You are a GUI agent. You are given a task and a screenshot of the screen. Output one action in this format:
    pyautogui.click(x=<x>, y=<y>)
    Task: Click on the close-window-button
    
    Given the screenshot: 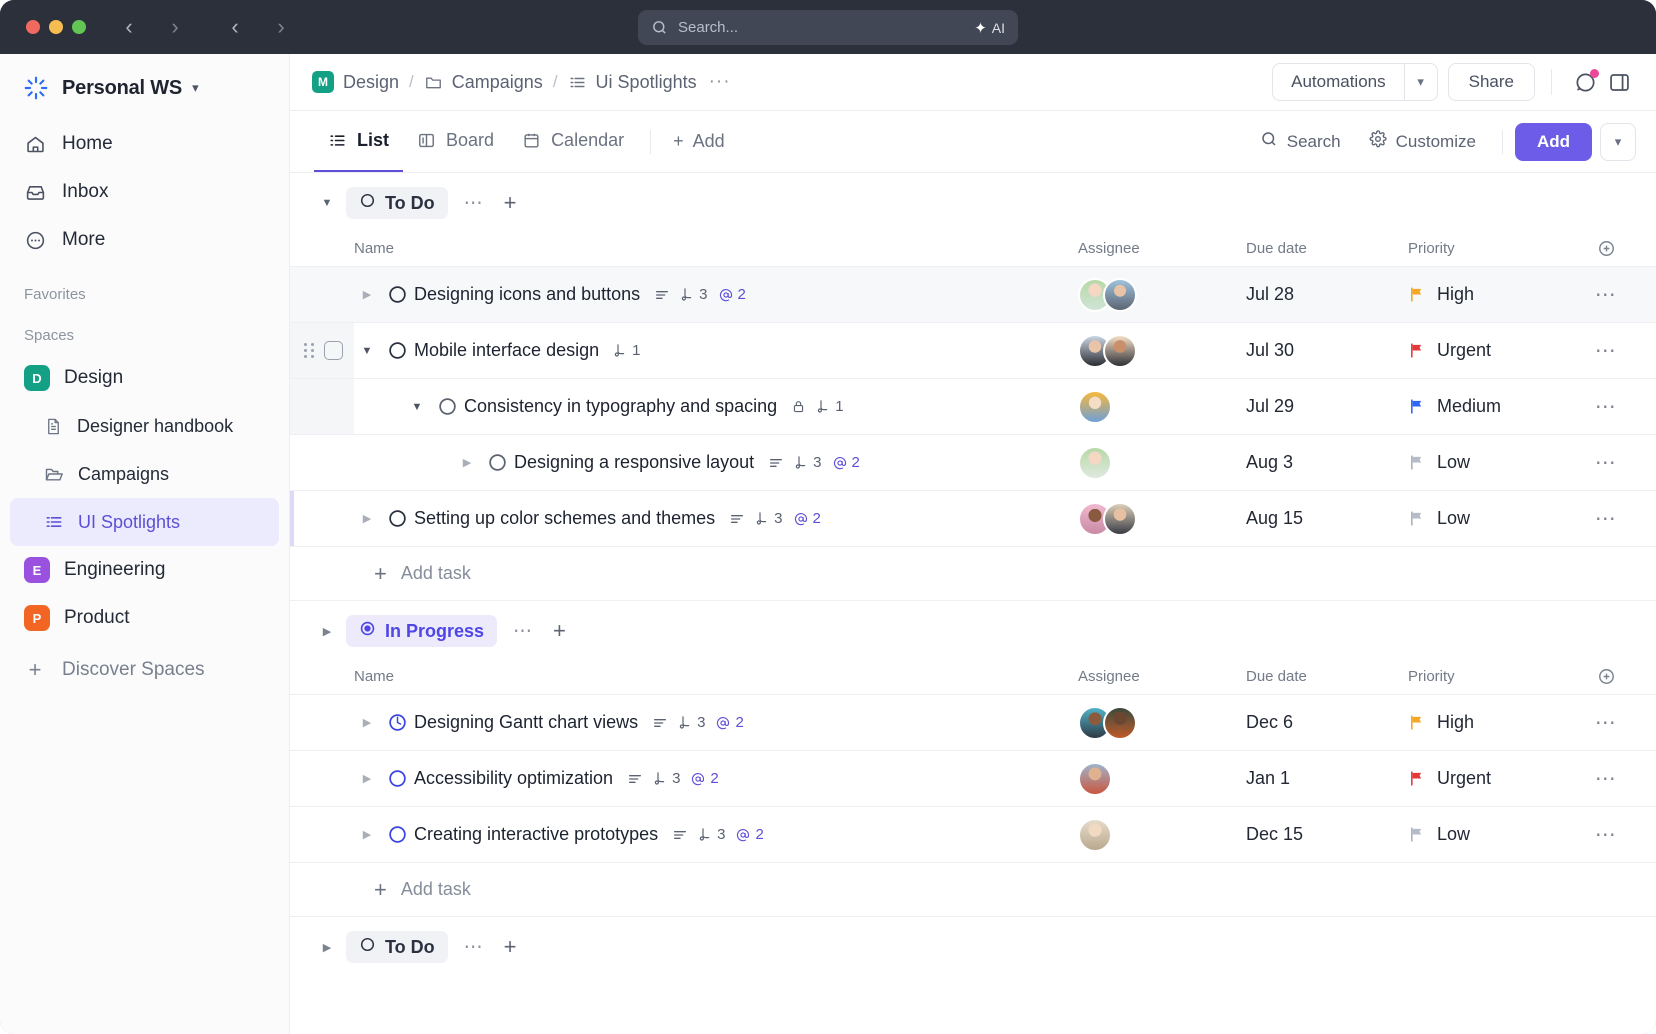 What is the action you would take?
    pyautogui.click(x=33, y=27)
    